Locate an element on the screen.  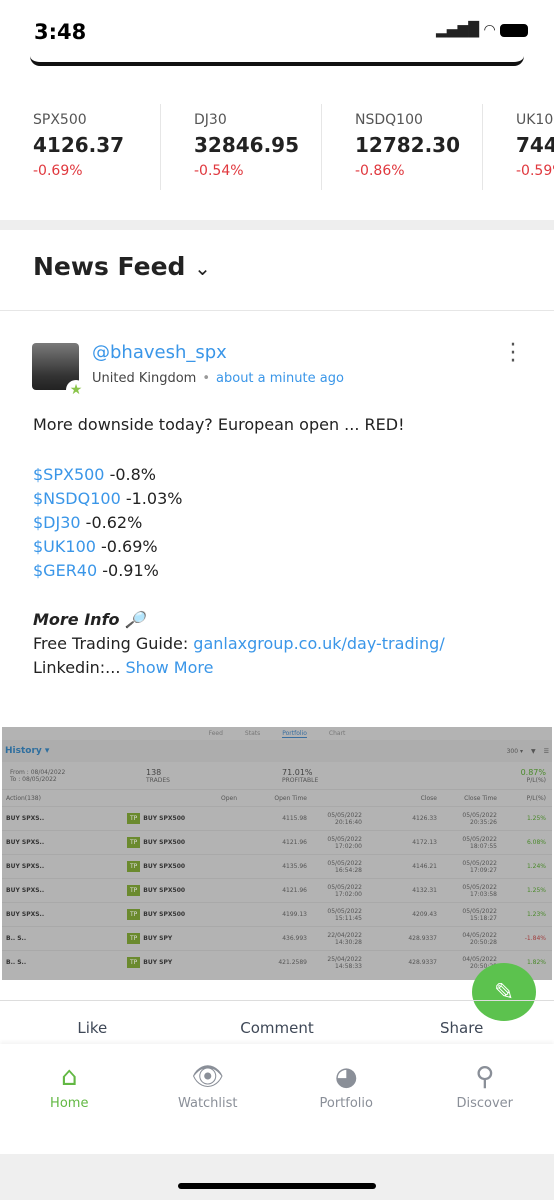
nav-home: ⌂ Home is located at coordinates (69, 1099).